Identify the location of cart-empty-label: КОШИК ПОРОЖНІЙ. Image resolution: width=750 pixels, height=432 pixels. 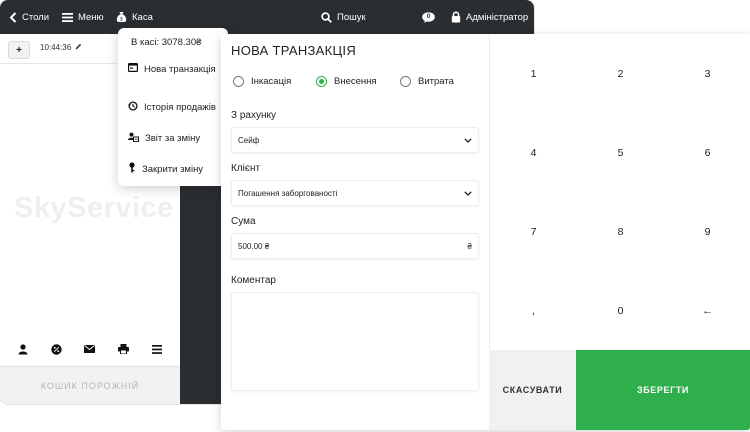
(90, 385).